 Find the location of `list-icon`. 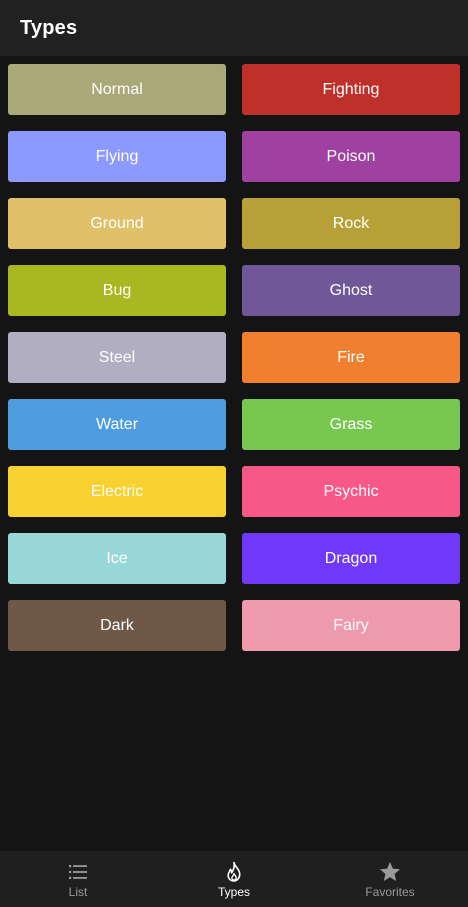

list-icon is located at coordinates (78, 871).